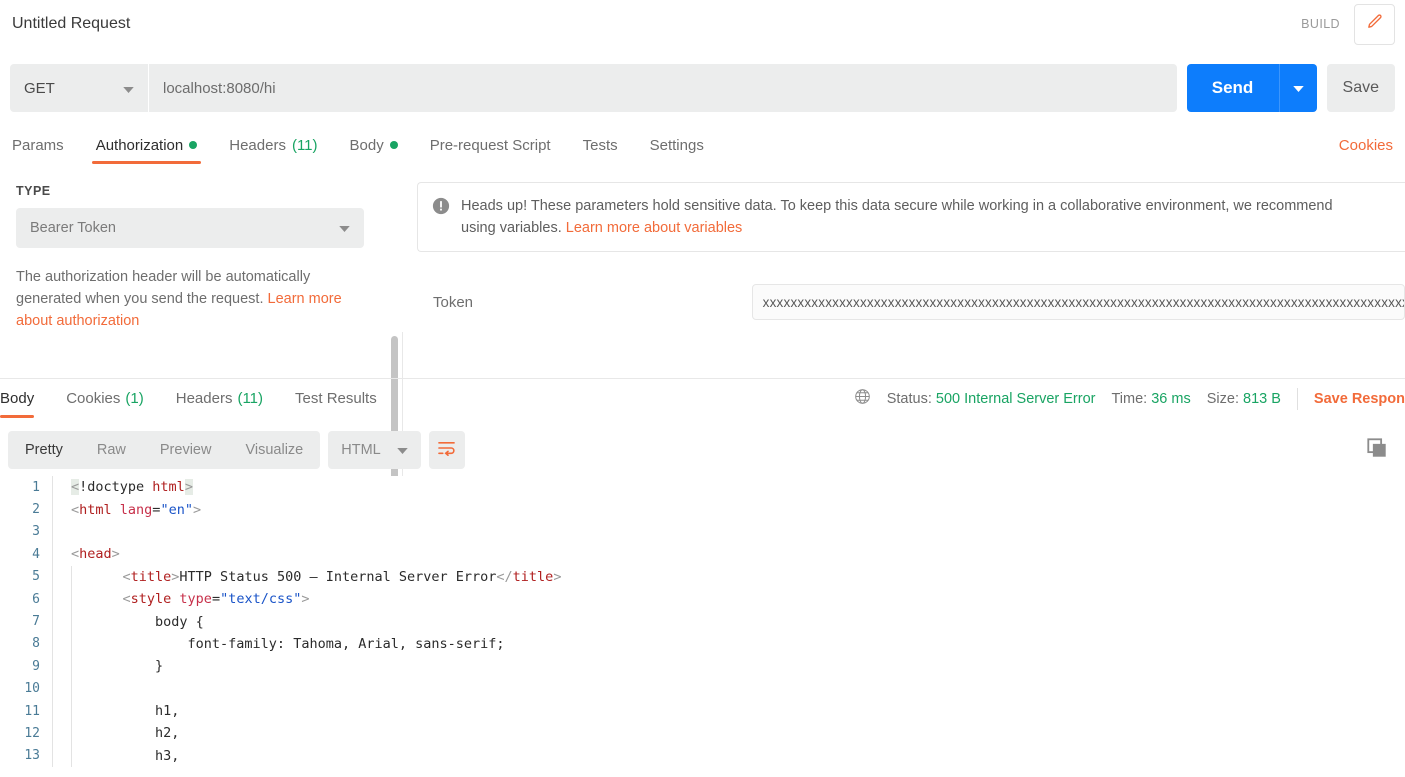 The height and width of the screenshot is (777, 1405). I want to click on code-line: 7 body {, so click(702, 621).